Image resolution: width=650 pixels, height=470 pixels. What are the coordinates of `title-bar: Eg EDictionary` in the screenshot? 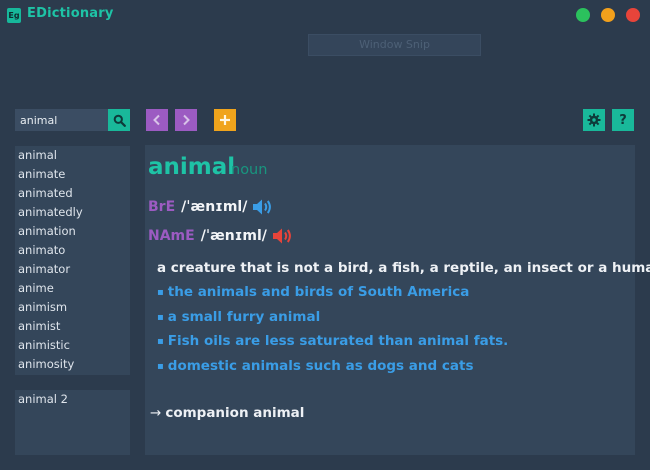 It's located at (325, 15).